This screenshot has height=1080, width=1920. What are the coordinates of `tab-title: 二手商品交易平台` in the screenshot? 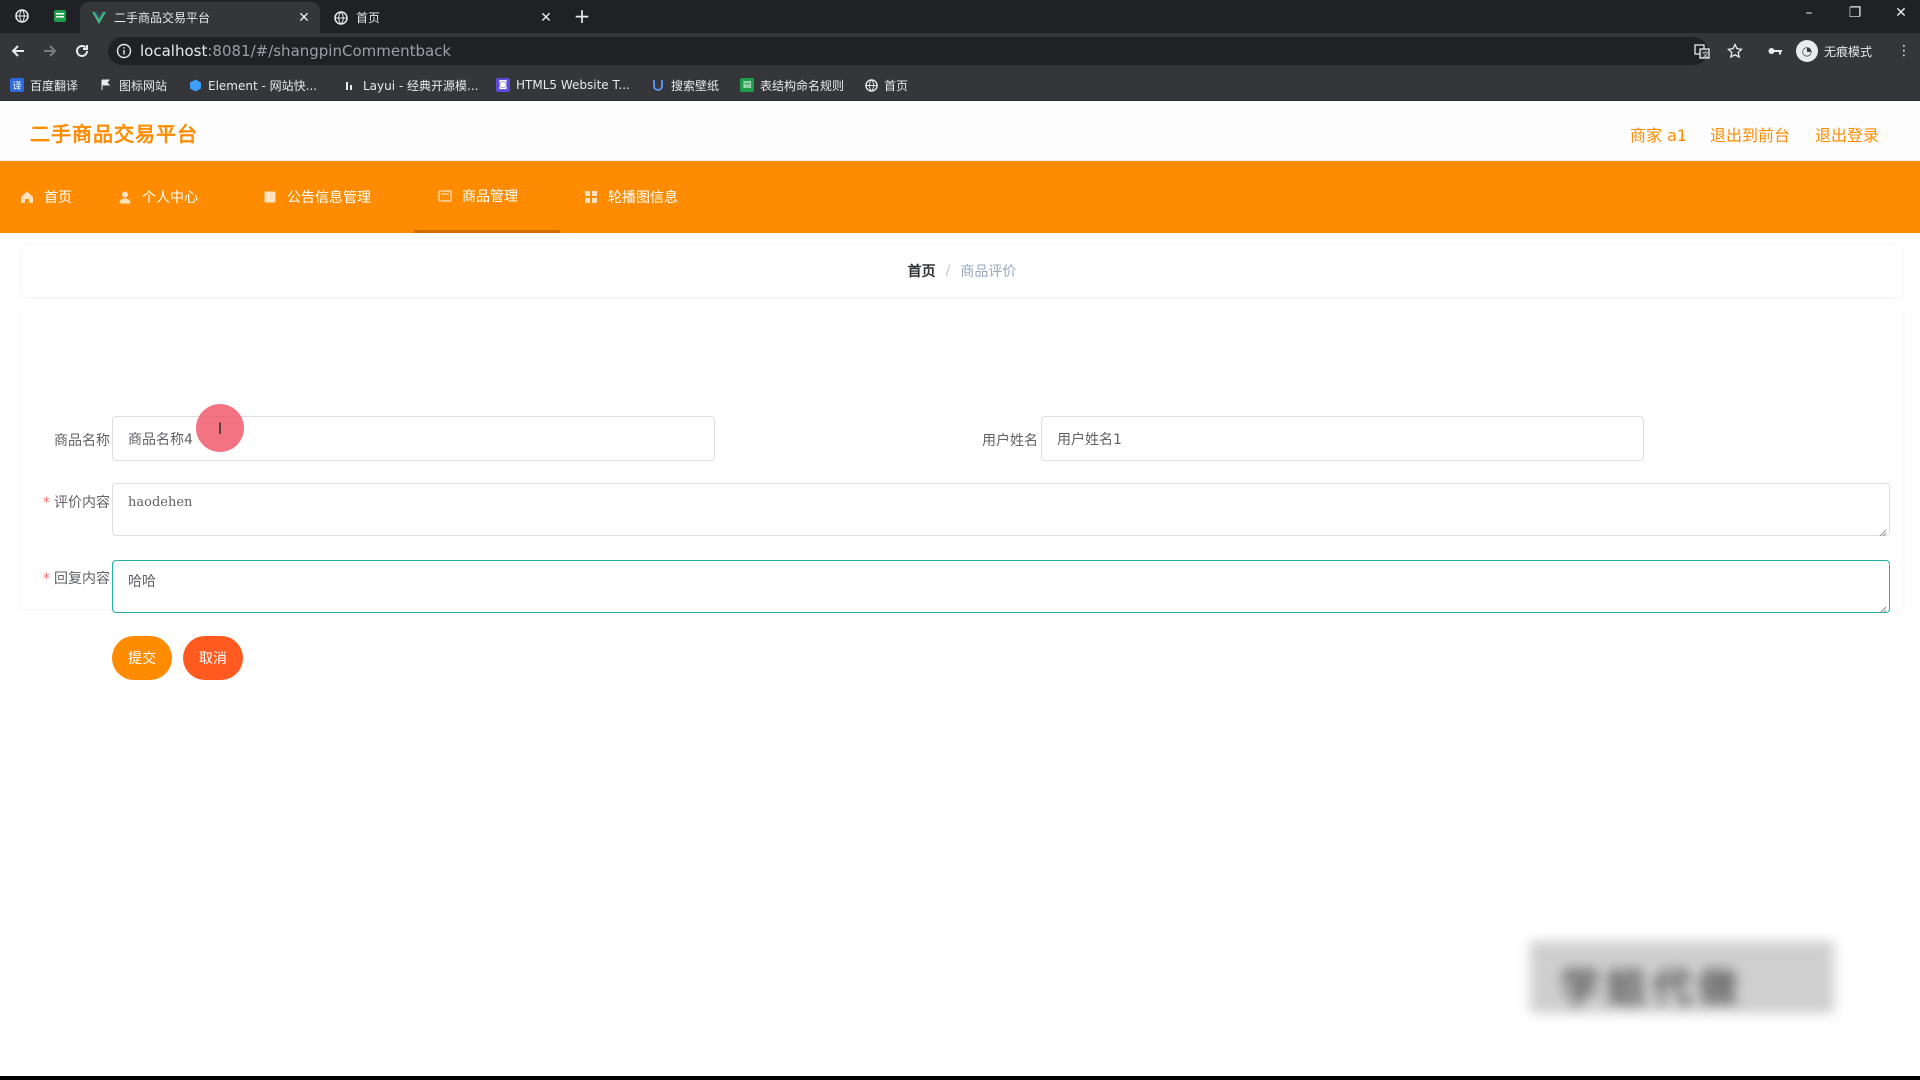 It's located at (162, 18).